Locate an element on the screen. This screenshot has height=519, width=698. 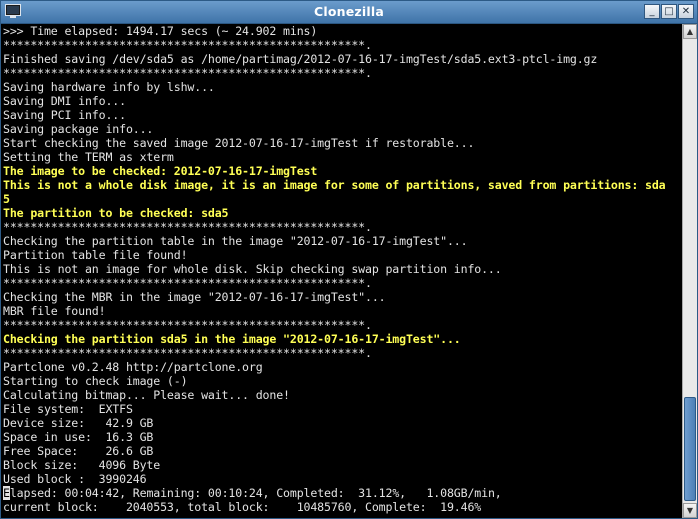
scroll-down-button: ▼ is located at coordinates (690, 510).